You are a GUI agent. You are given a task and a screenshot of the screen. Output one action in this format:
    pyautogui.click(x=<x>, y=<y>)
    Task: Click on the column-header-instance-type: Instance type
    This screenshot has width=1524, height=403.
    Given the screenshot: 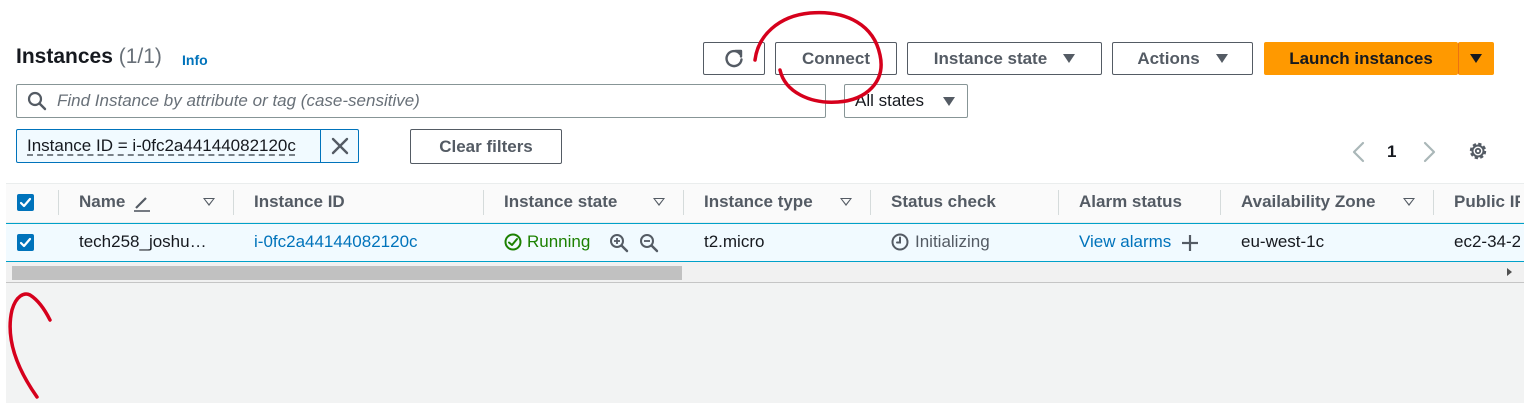 What is the action you would take?
    pyautogui.click(x=758, y=202)
    